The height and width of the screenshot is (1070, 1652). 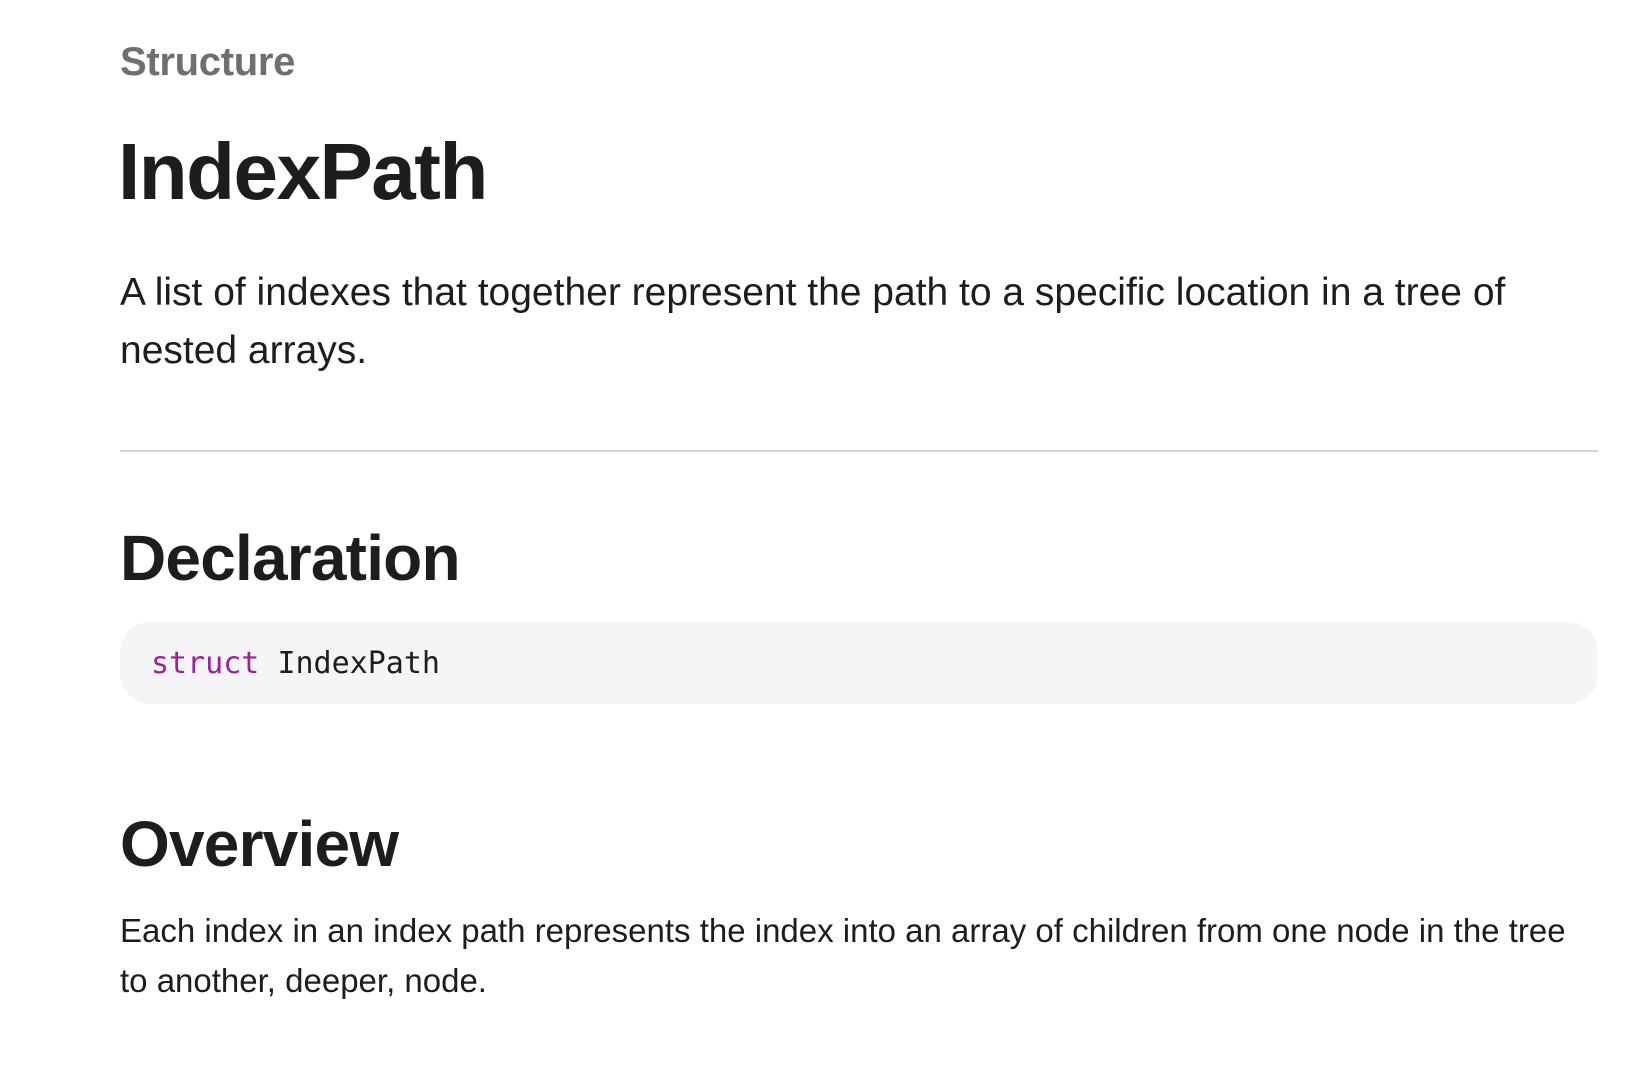 What do you see at coordinates (859, 451) in the screenshot?
I see `section-divider` at bounding box center [859, 451].